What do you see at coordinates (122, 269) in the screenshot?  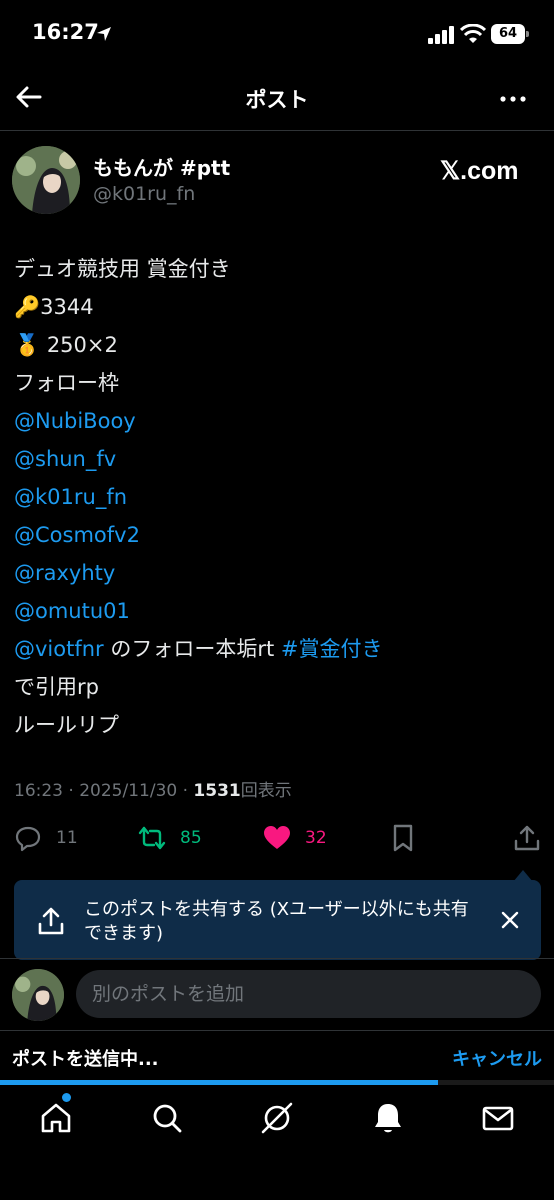 I see `post-line: デュオ競技用 賞金付き` at bounding box center [122, 269].